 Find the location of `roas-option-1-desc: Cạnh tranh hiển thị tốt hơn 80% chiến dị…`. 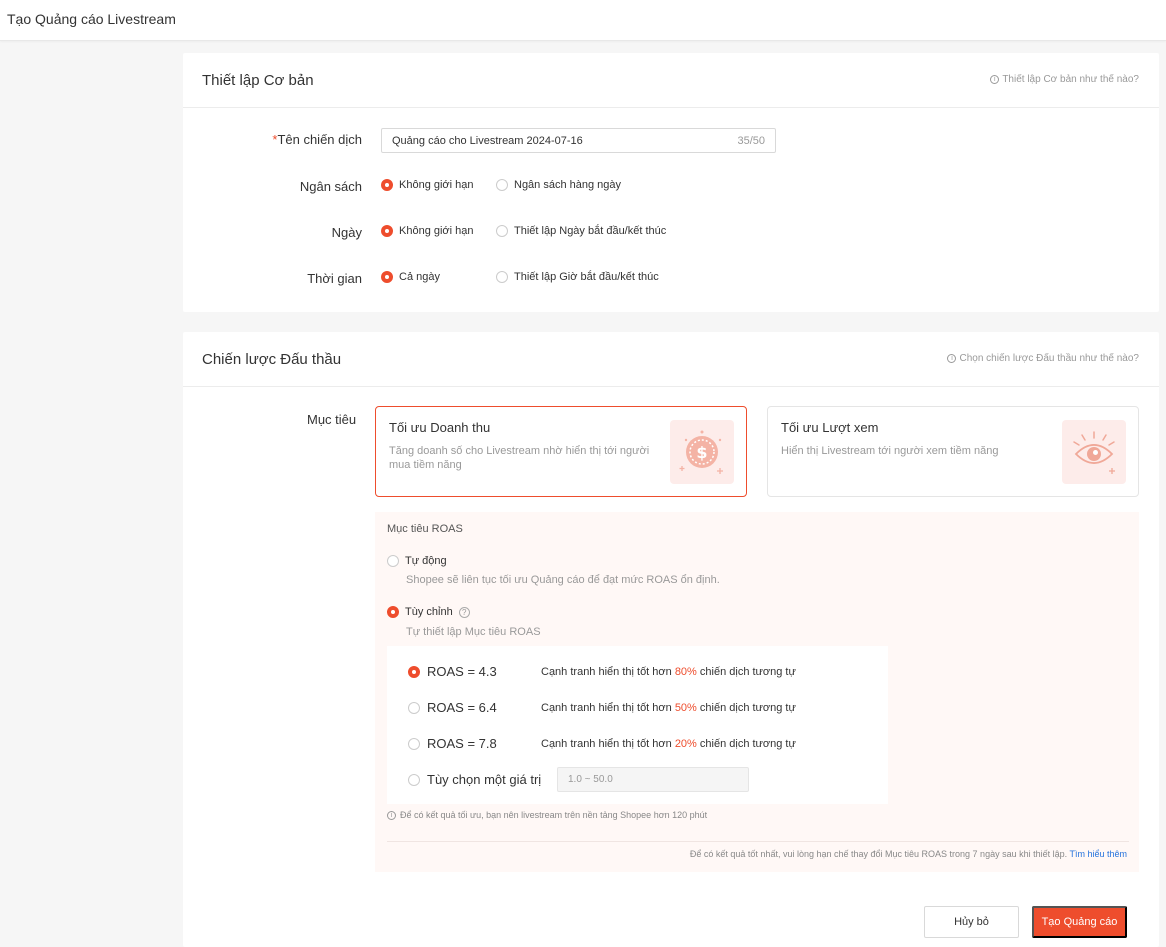

roas-option-1-desc: Cạnh tranh hiển thị tốt hơn 80% chiến dị… is located at coordinates (668, 672).